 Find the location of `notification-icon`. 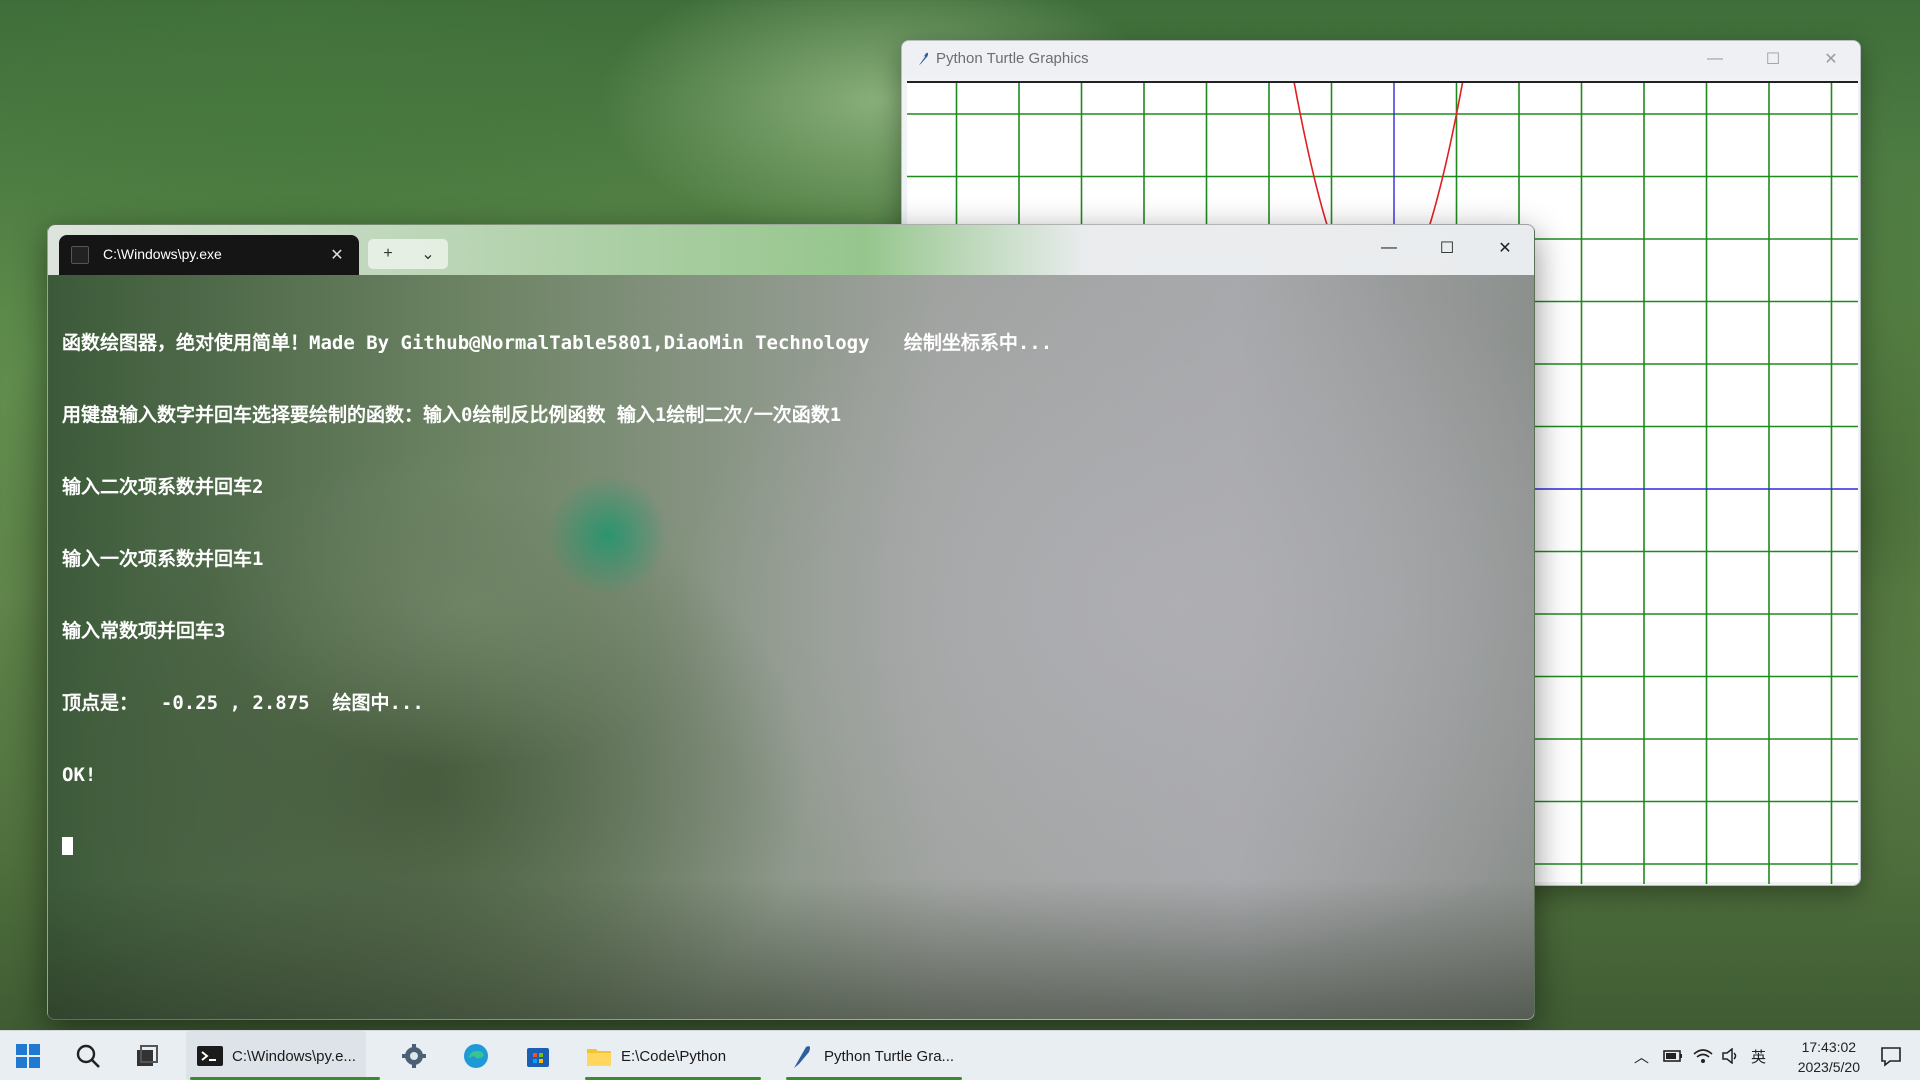

notification-icon is located at coordinates (1891, 1057).